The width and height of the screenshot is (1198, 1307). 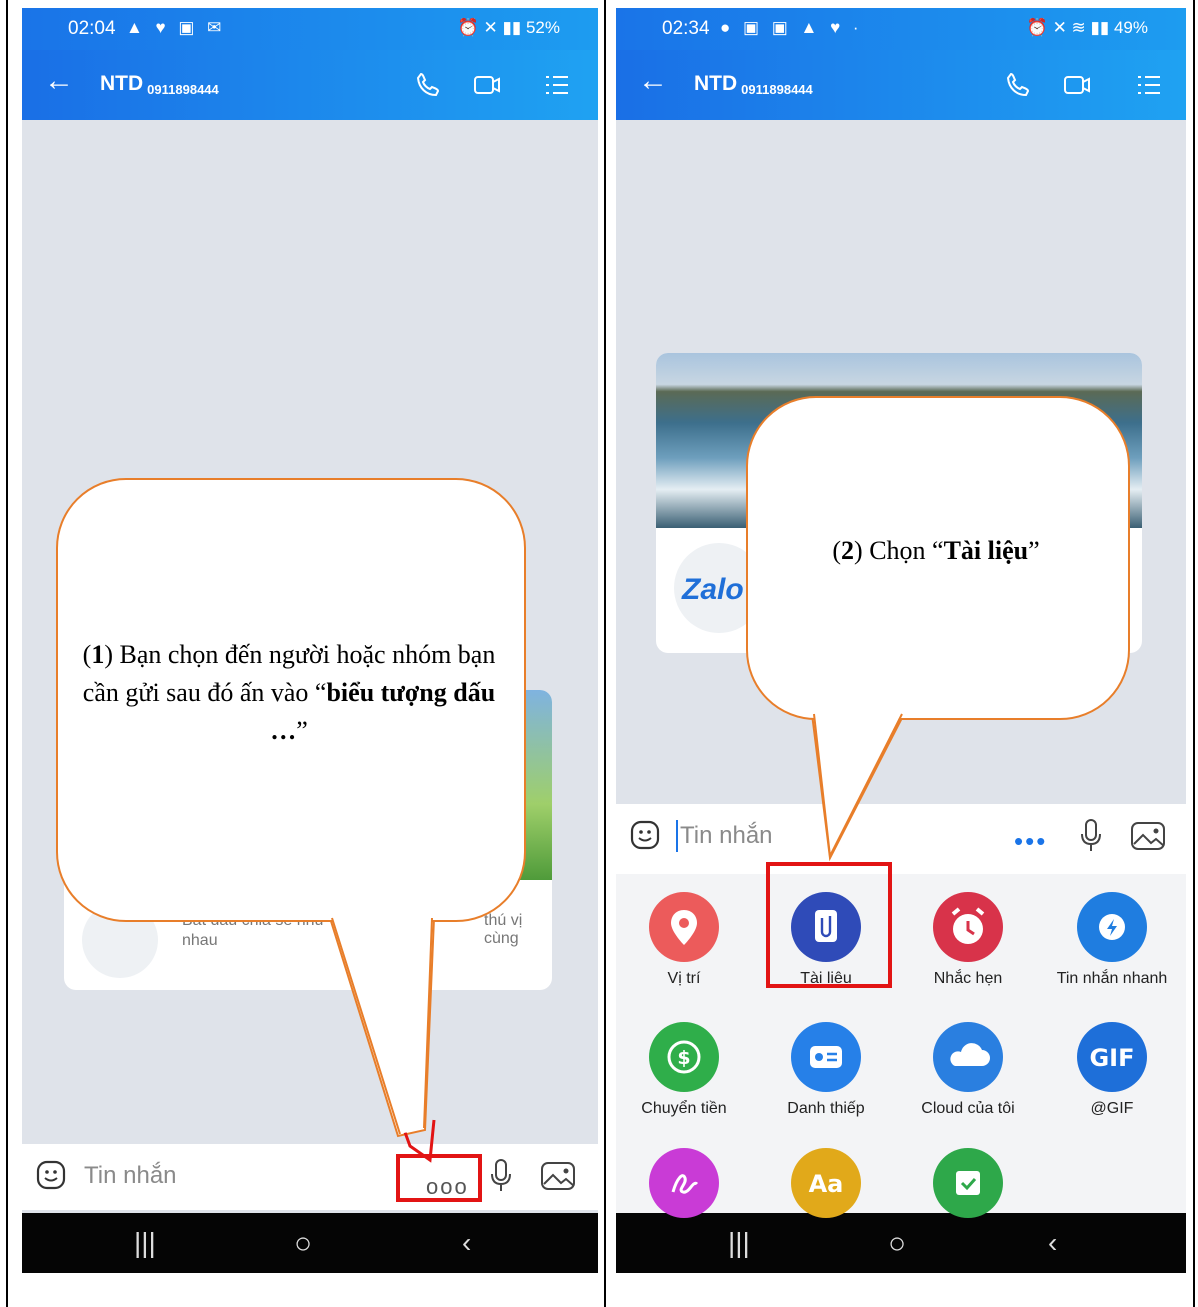 What do you see at coordinates (677, 836) in the screenshot?
I see `text-cursor` at bounding box center [677, 836].